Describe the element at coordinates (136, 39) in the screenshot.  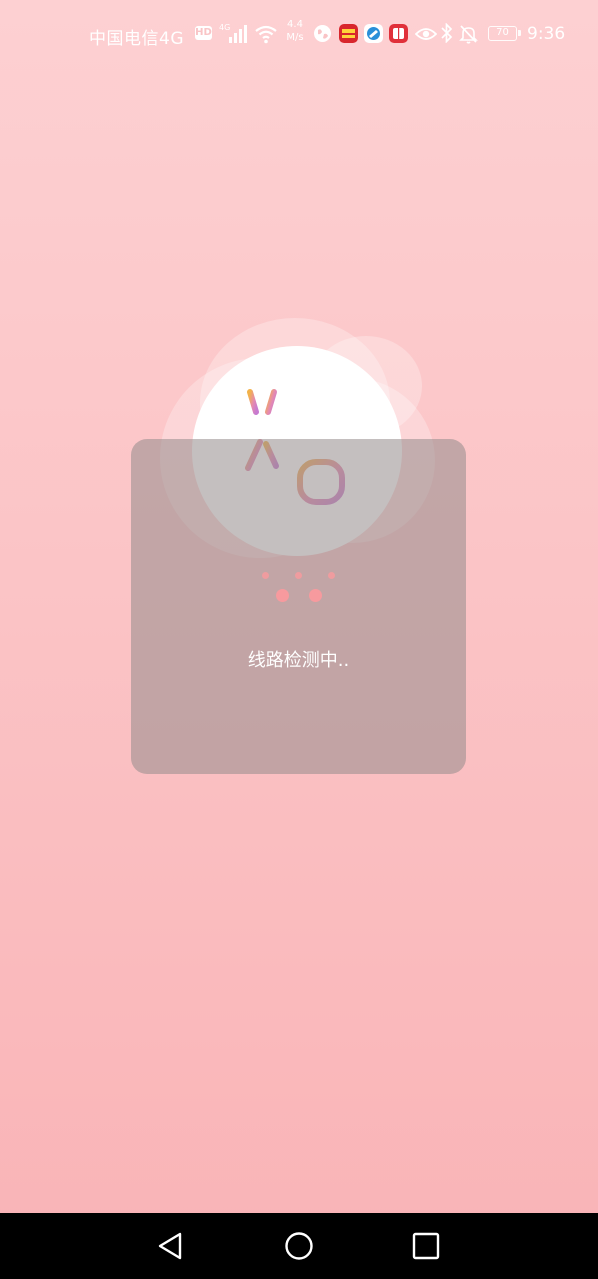
I see `carrier-label: 中国电信4G` at that location.